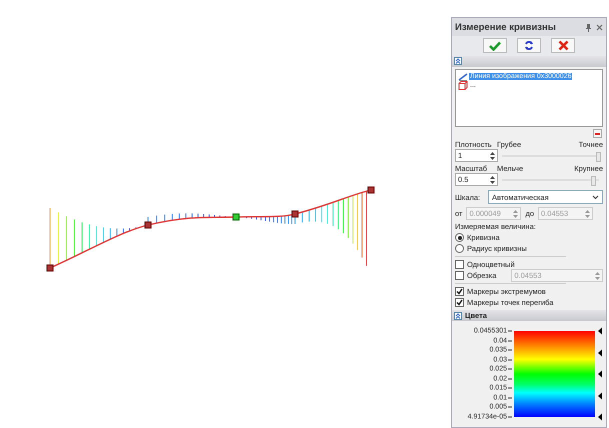 This screenshot has width=609, height=428. I want to click on refresh-icon, so click(529, 45).